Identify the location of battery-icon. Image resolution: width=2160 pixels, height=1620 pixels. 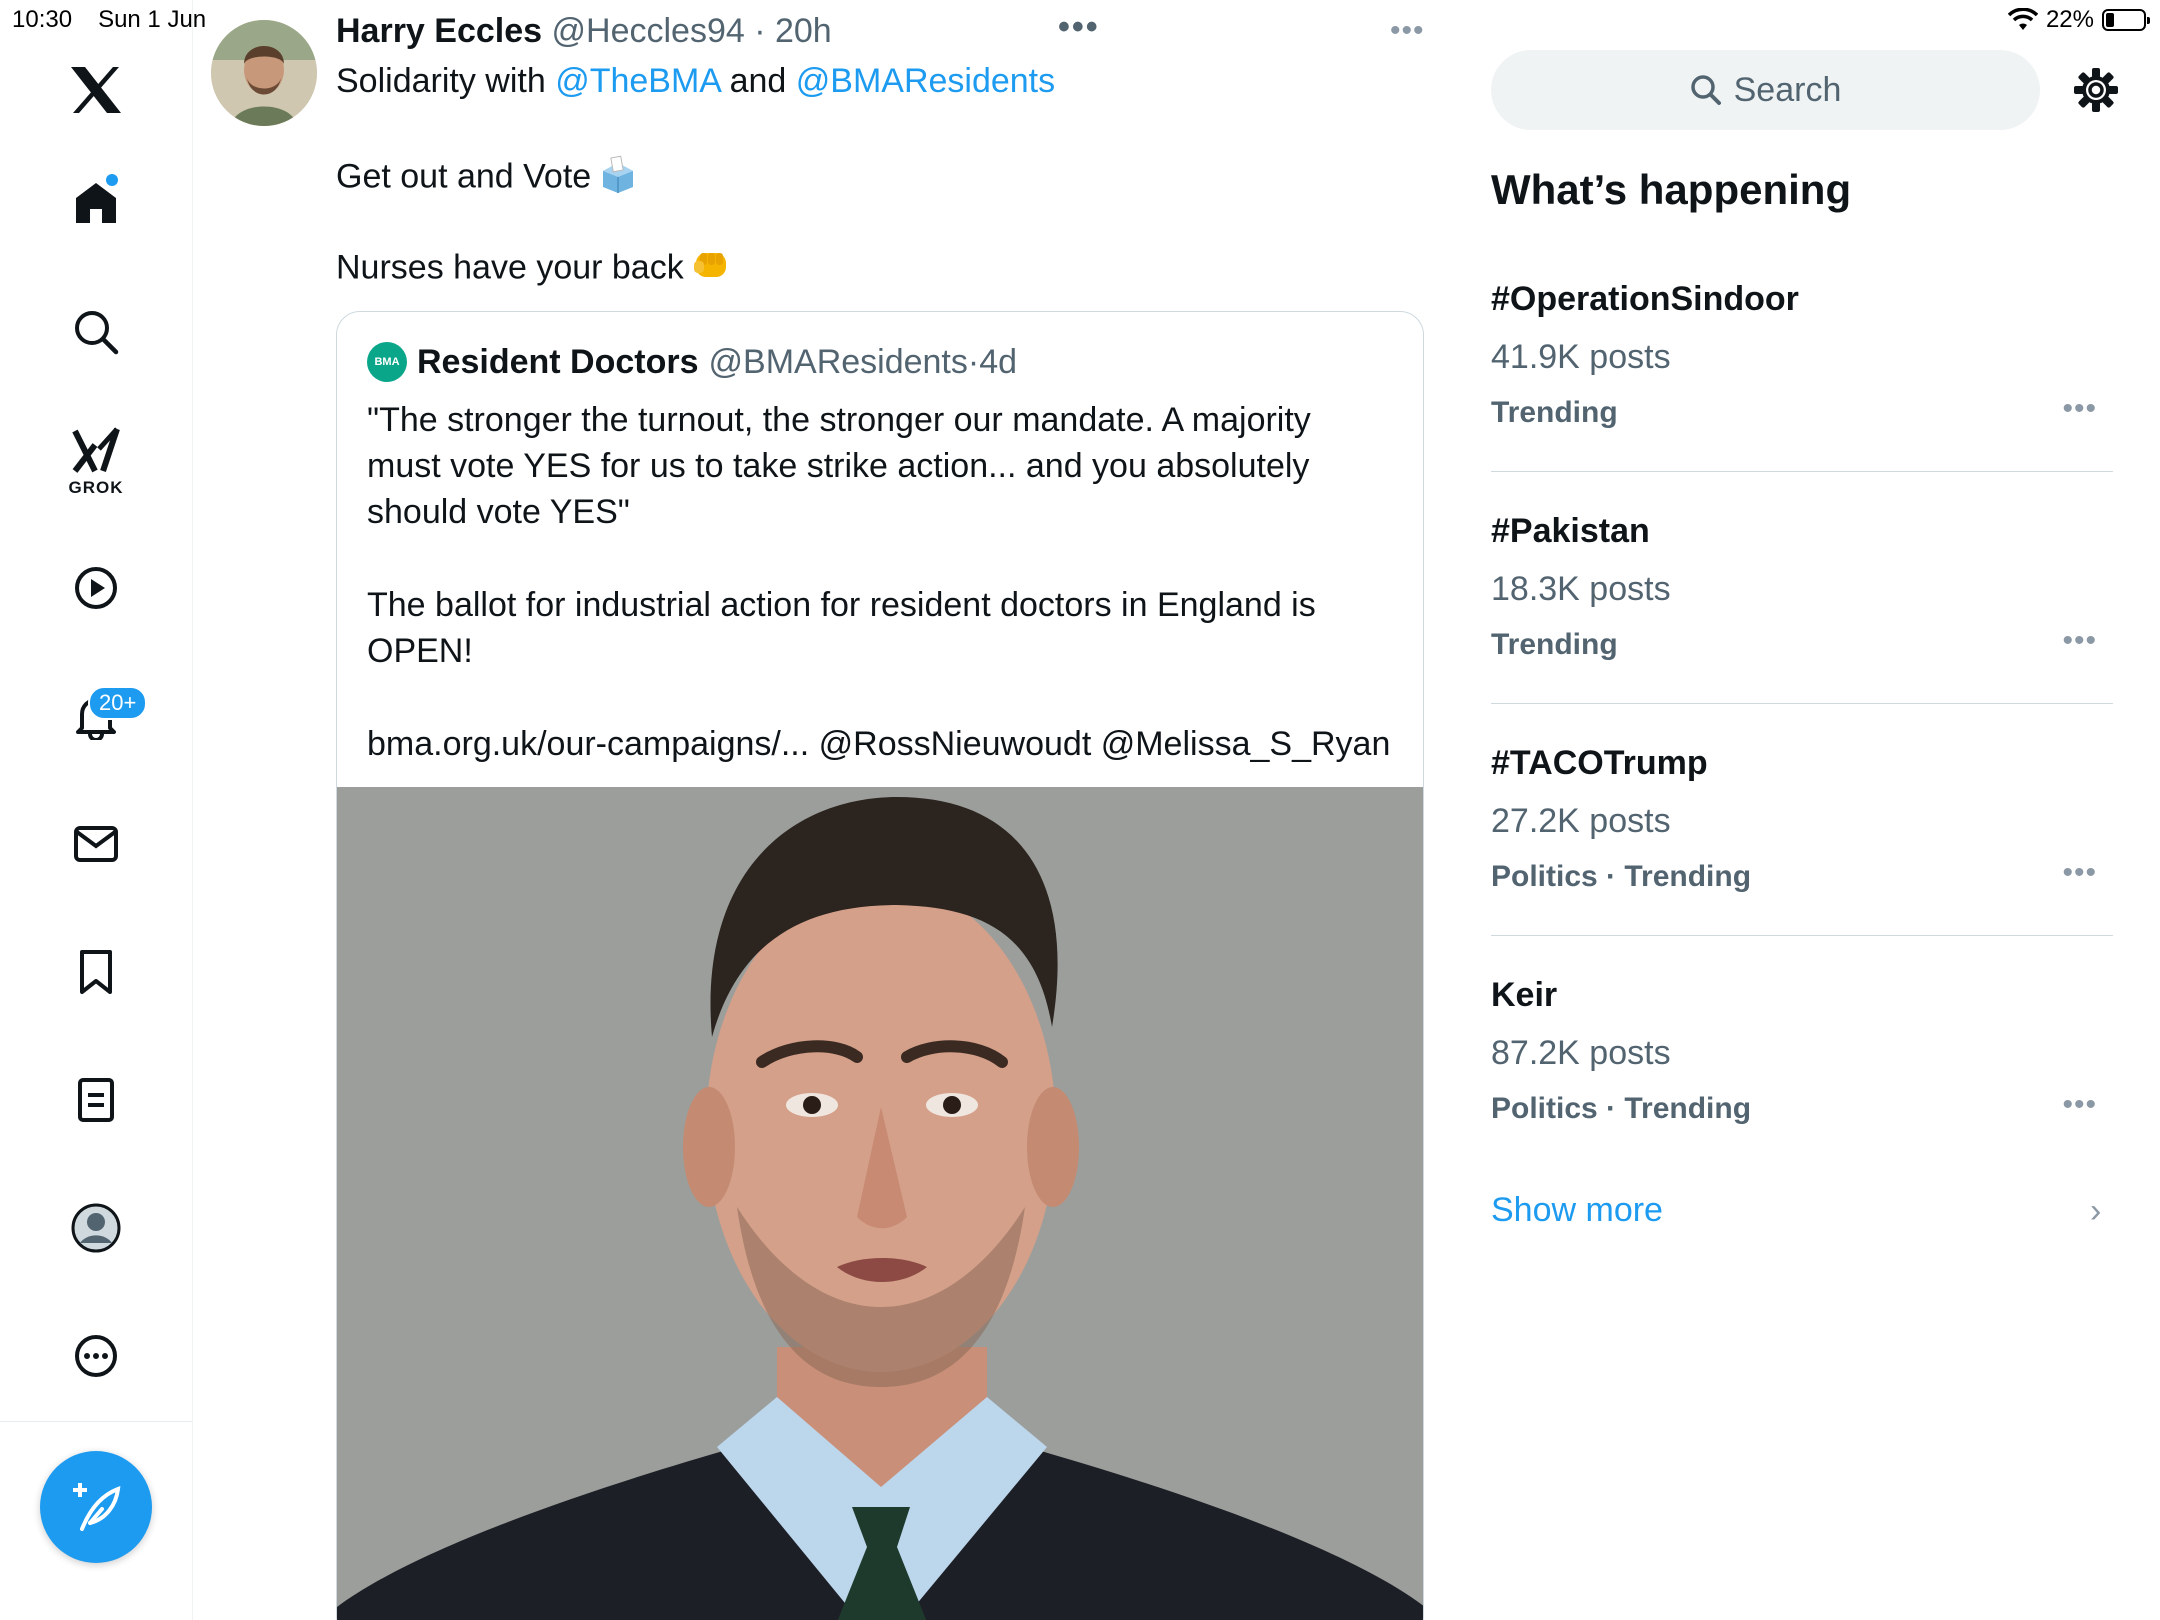
(2126, 20).